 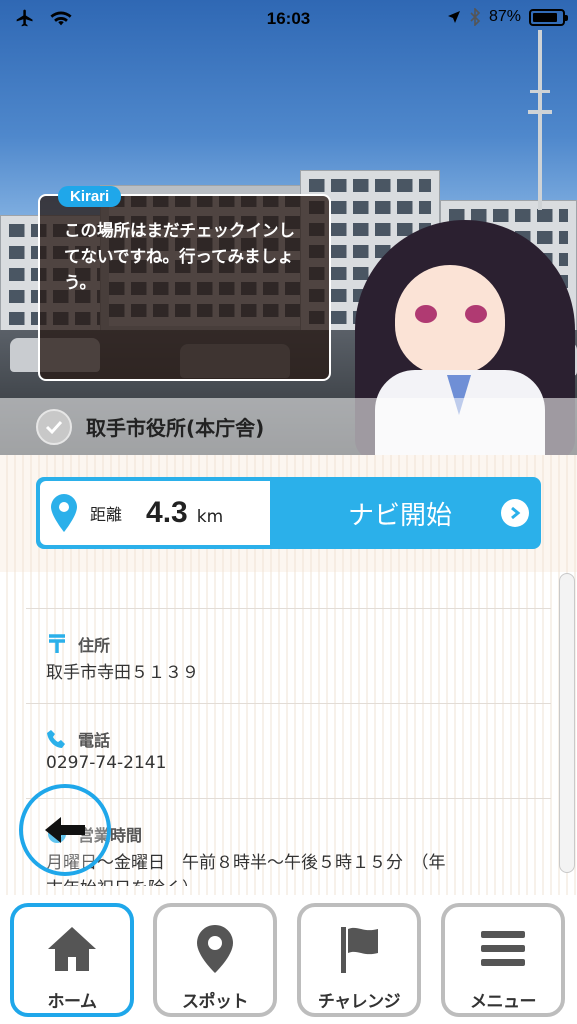 What do you see at coordinates (72, 949) in the screenshot?
I see `home-icon` at bounding box center [72, 949].